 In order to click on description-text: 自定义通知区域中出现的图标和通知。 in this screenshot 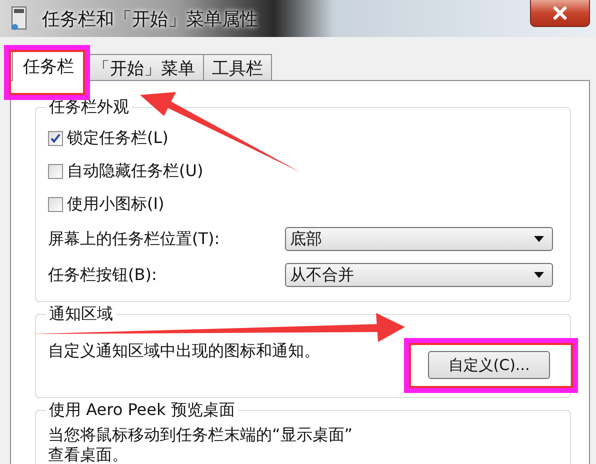, I will do `click(184, 351)`.